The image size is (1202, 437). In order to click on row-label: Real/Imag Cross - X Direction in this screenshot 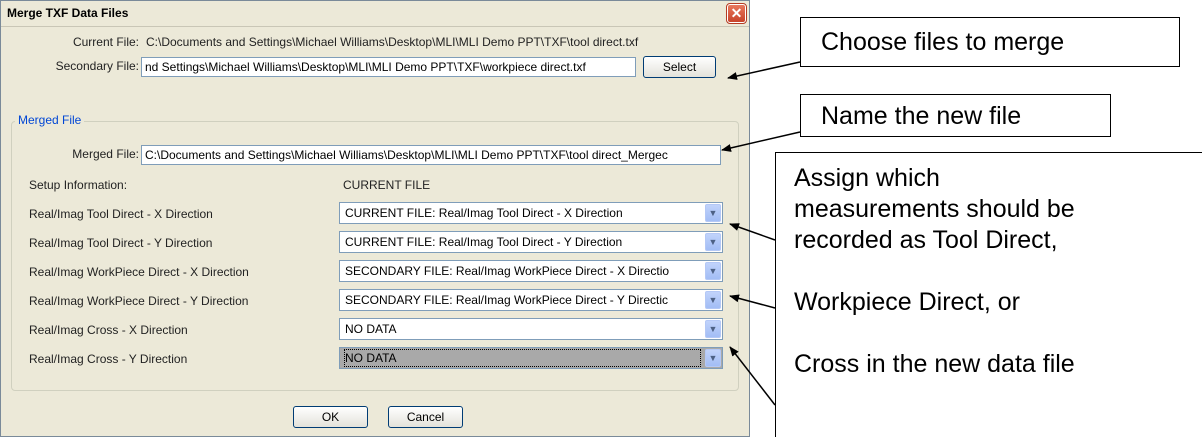, I will do `click(108, 330)`.